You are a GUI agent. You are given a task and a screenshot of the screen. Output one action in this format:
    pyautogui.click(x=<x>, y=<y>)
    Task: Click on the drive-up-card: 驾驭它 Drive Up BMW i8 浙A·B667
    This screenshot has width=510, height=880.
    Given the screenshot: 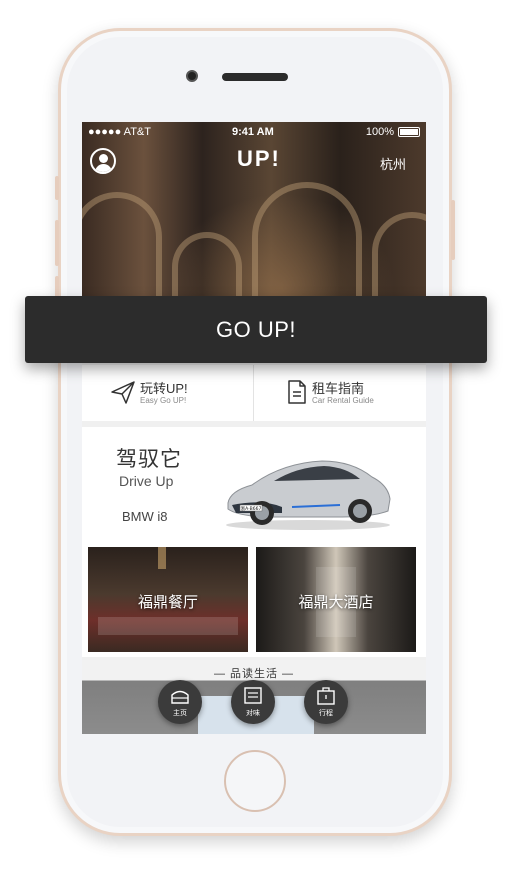 What is the action you would take?
    pyautogui.click(x=254, y=487)
    